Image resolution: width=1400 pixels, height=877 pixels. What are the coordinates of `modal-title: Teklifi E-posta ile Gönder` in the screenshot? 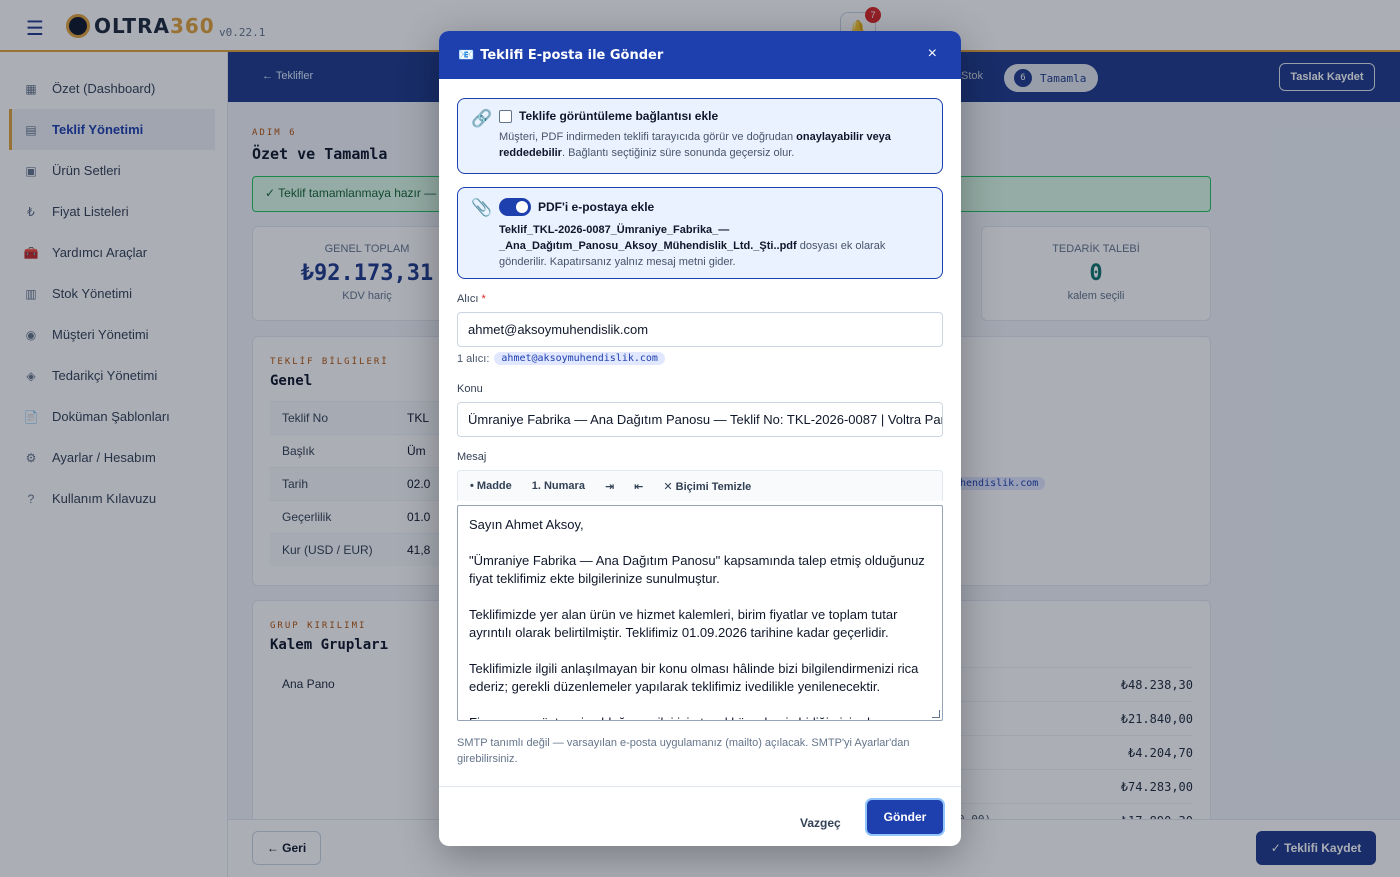 It's located at (572, 55).